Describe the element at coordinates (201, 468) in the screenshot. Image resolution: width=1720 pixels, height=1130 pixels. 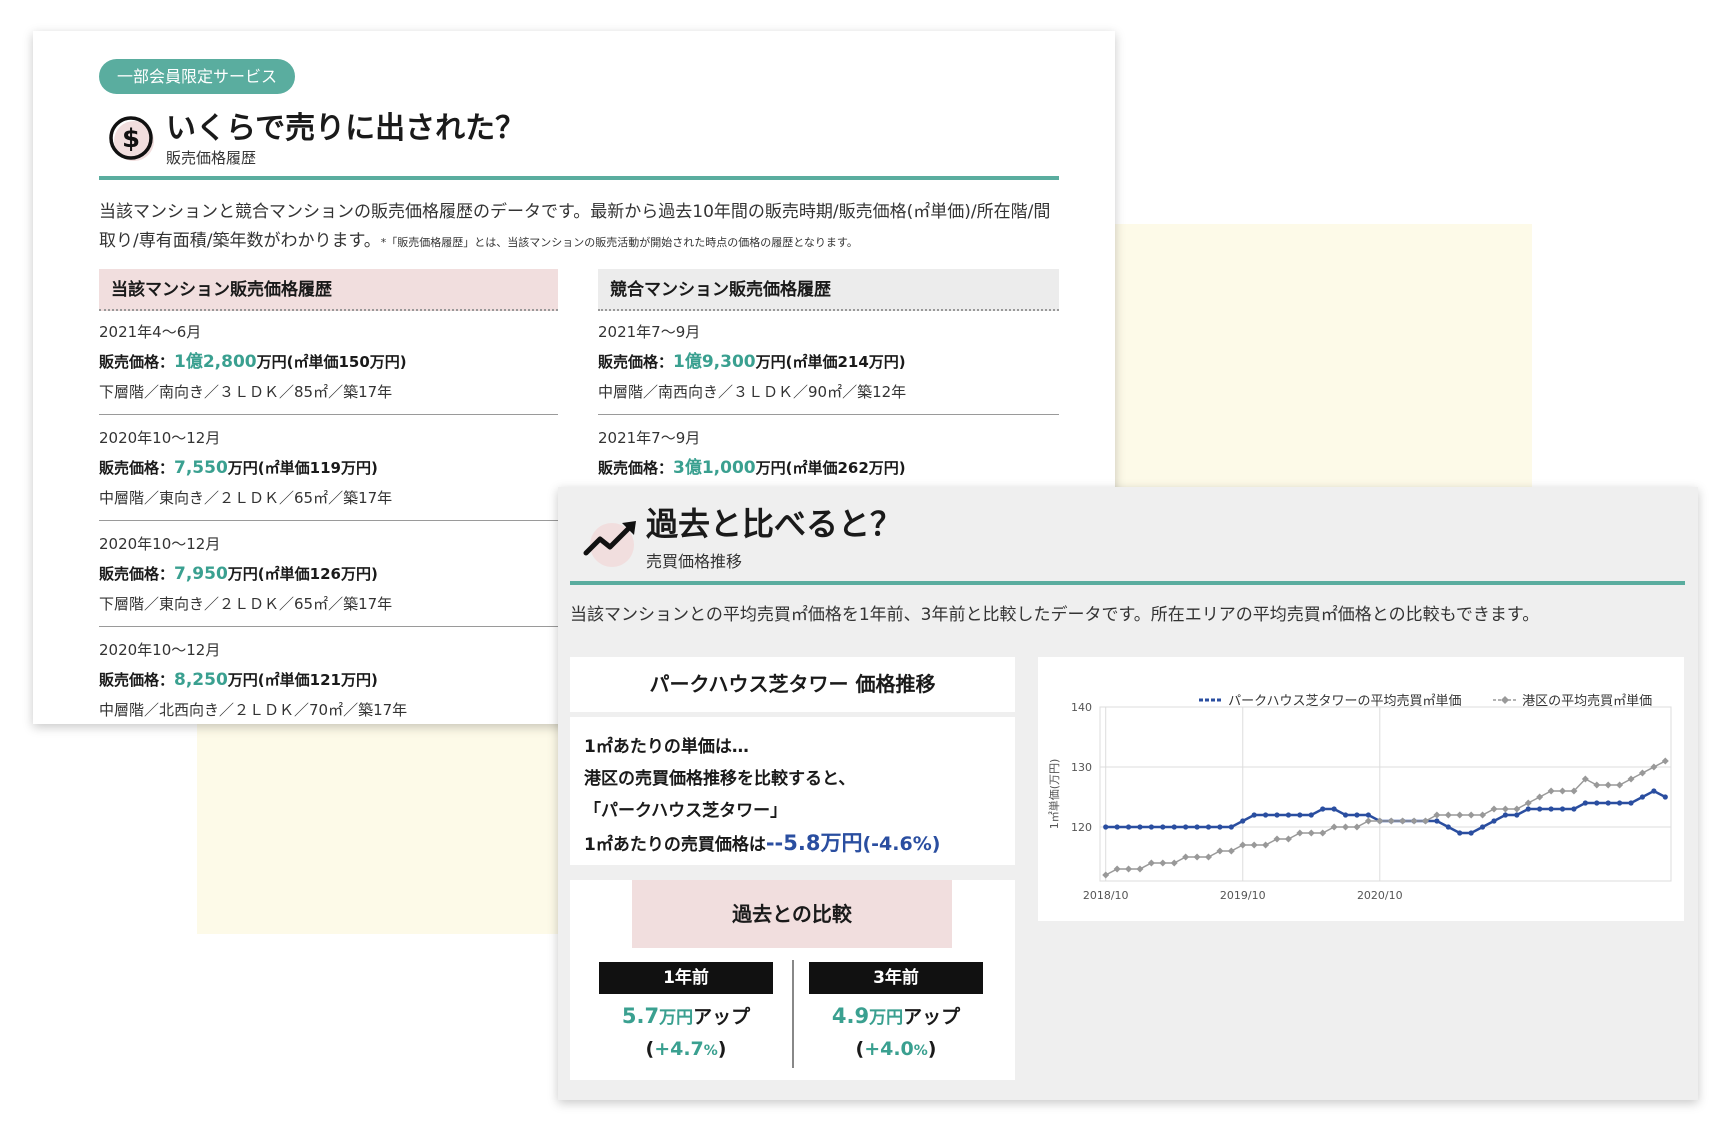
I see `price-value: 7,550` at that location.